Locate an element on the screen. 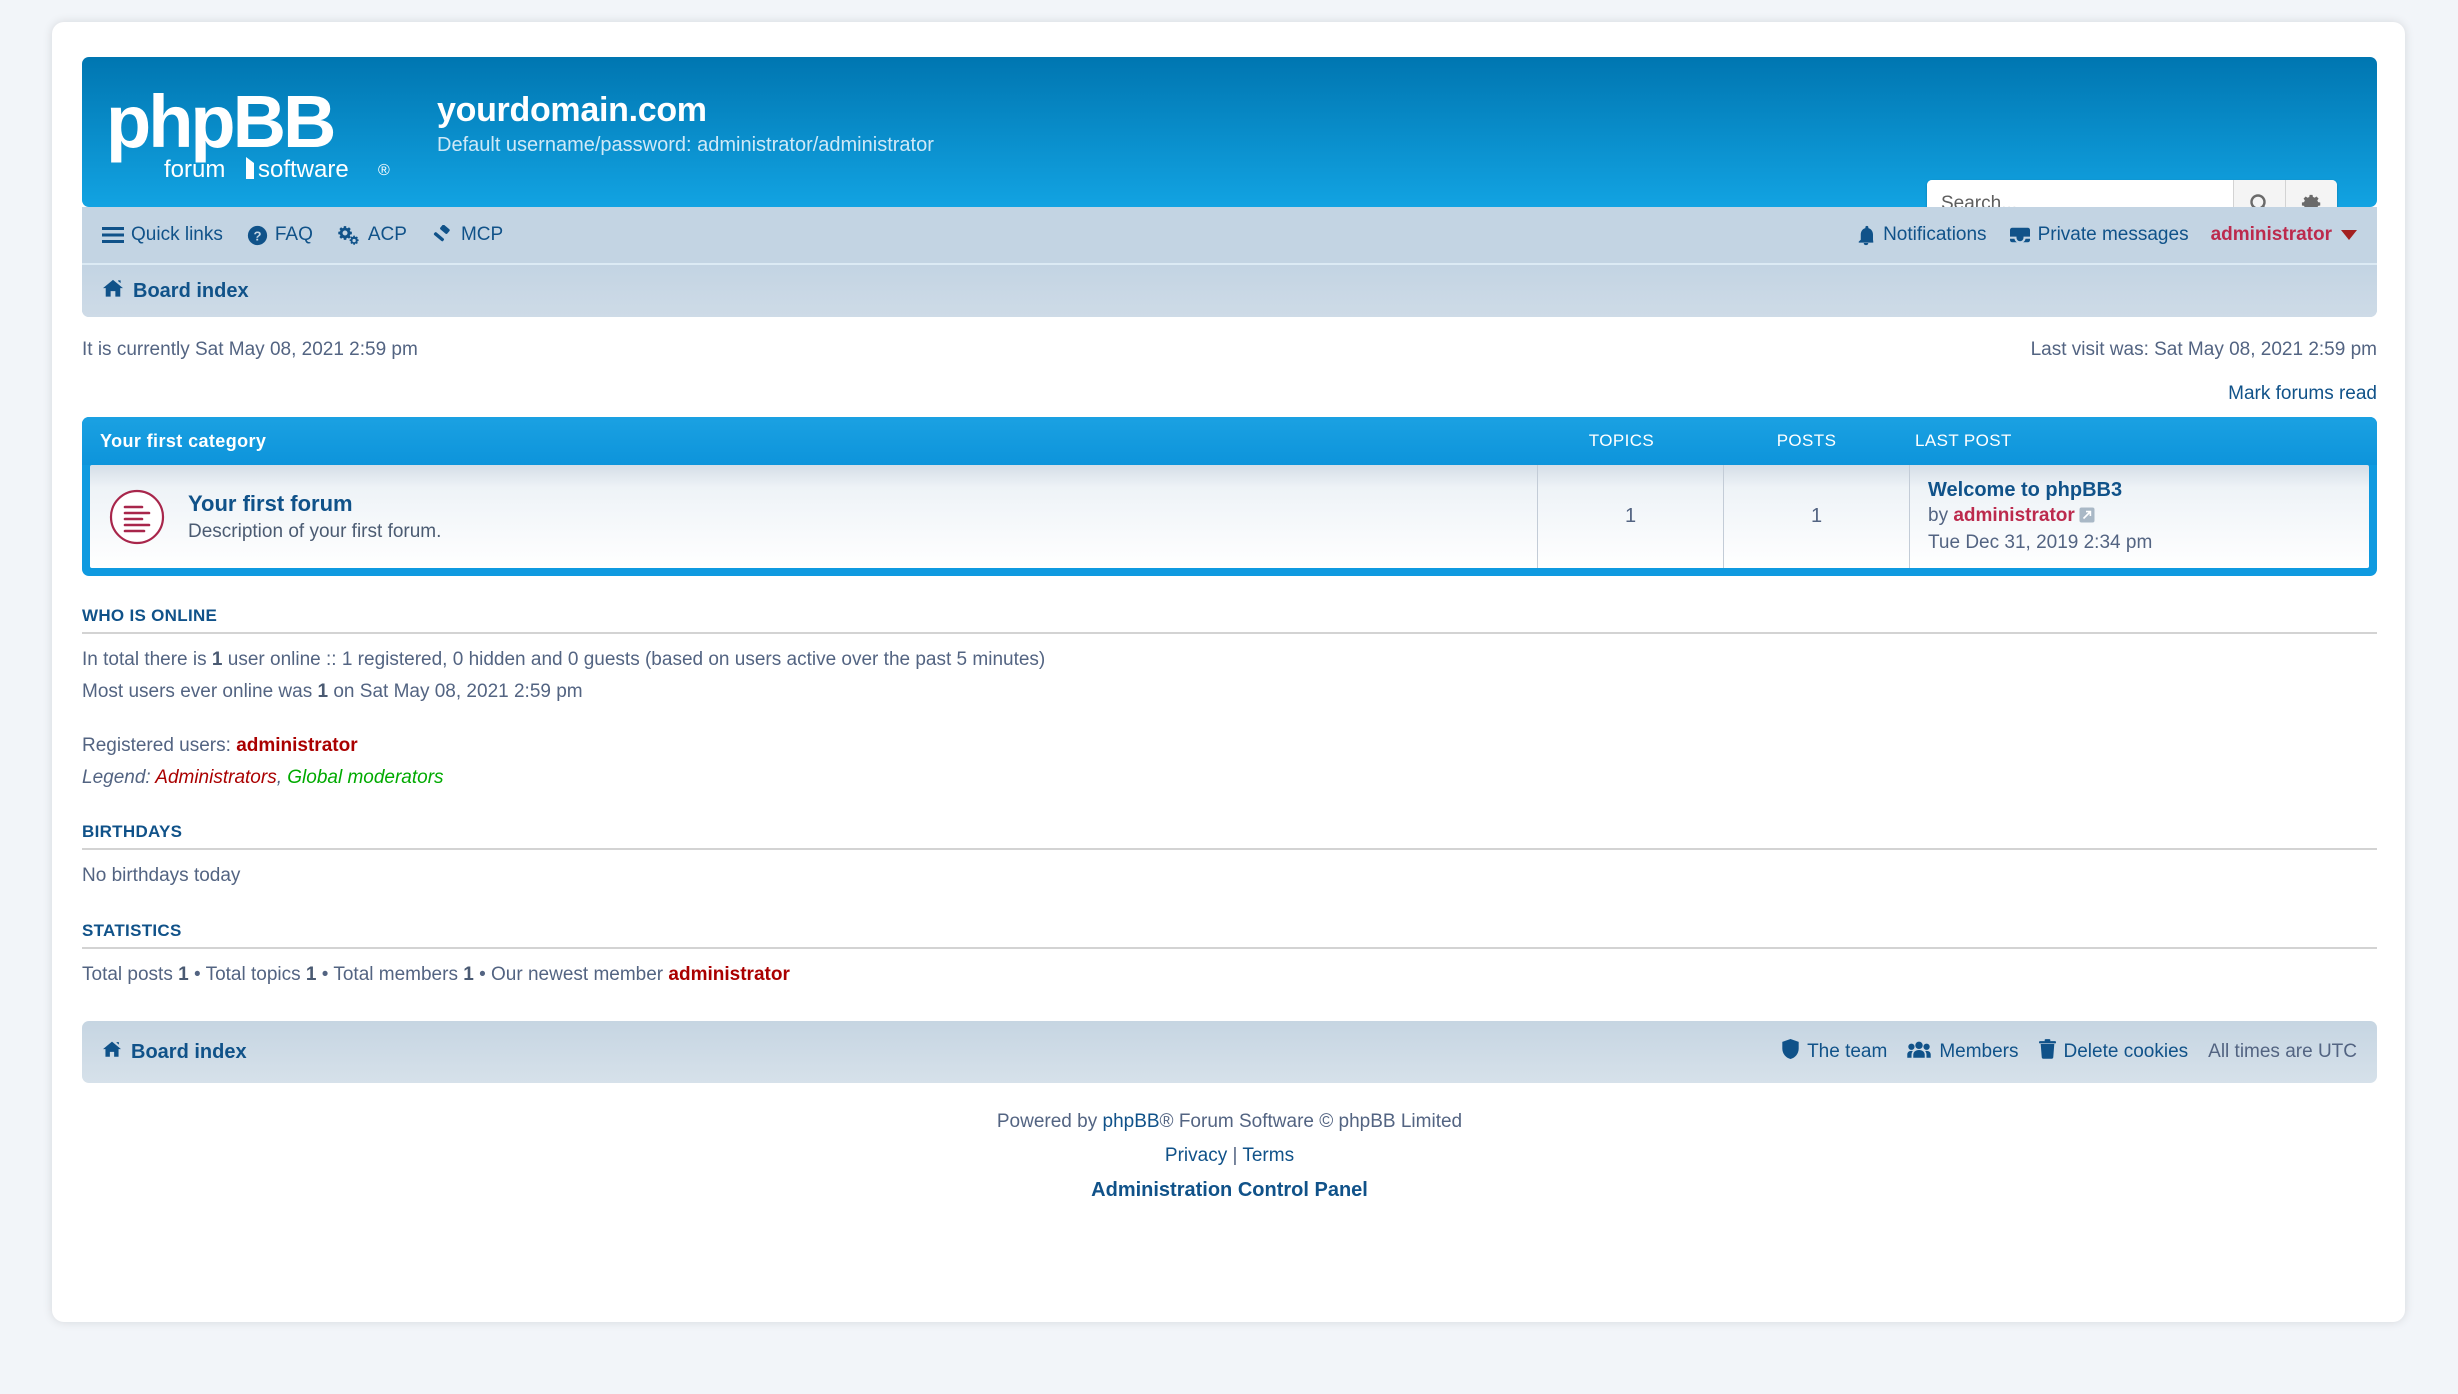 The image size is (2458, 1394). chevron-down-icon is located at coordinates (2349, 235).